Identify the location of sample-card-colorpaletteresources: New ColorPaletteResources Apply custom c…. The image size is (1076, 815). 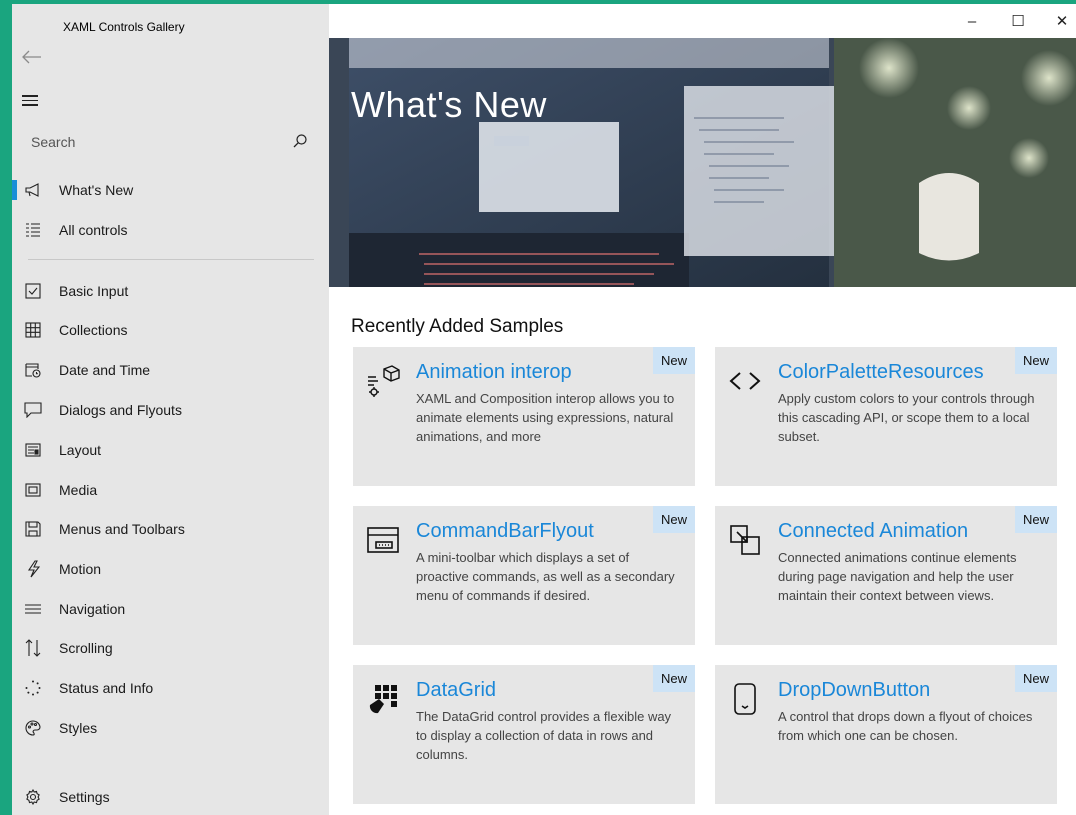
(886, 416).